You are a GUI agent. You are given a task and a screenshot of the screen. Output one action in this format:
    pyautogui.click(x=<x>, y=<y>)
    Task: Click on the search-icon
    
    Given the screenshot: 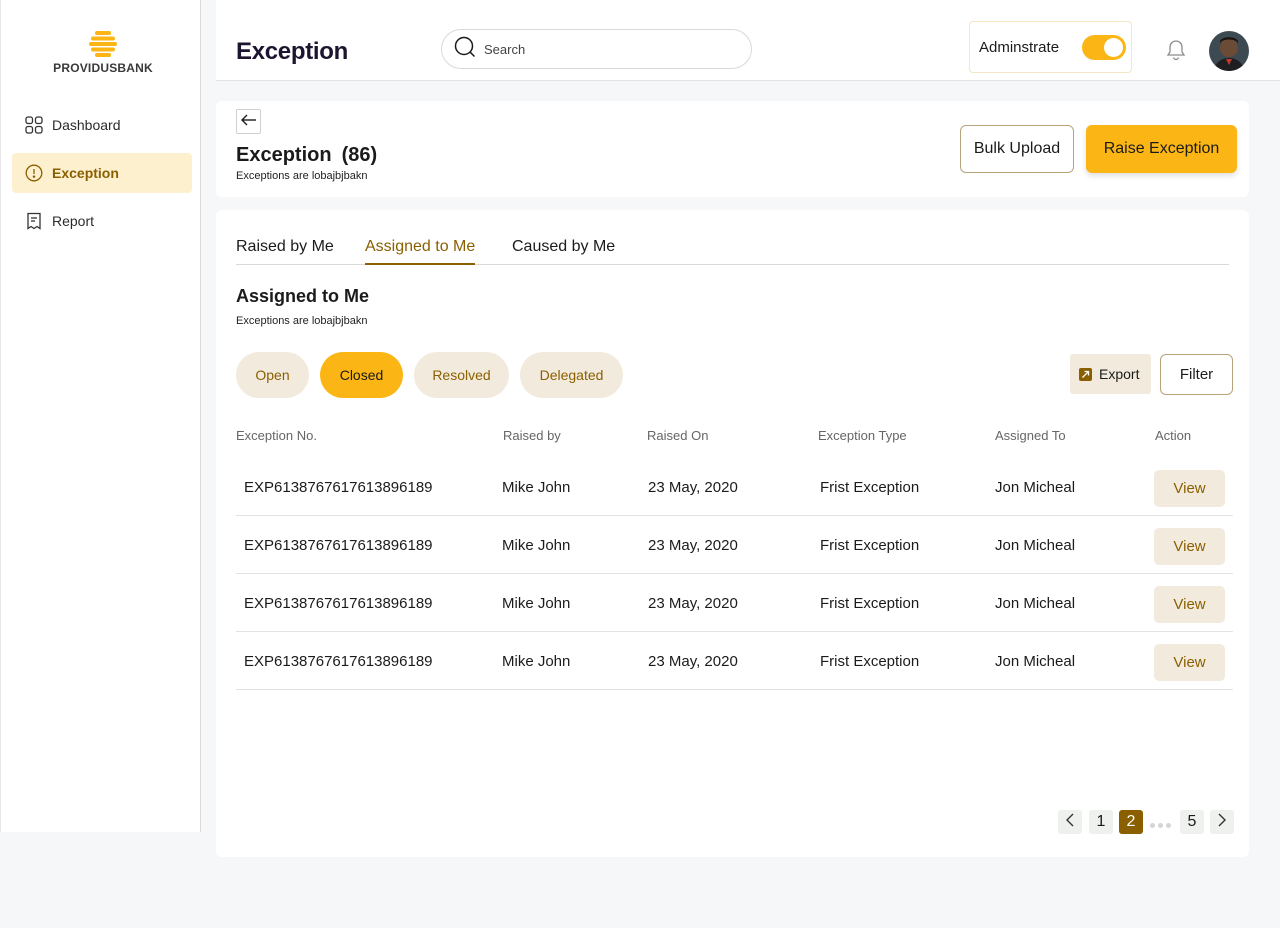 What is the action you would take?
    pyautogui.click(x=465, y=49)
    